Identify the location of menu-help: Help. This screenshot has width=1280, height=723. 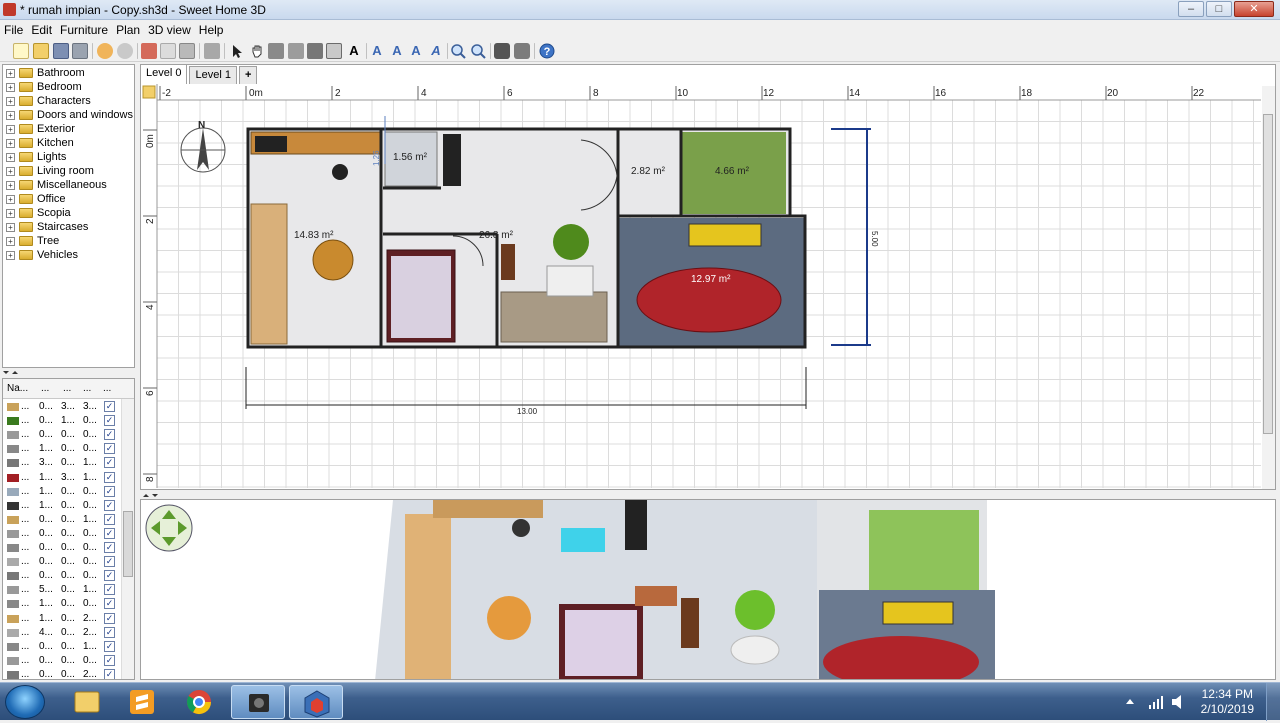
(211, 30).